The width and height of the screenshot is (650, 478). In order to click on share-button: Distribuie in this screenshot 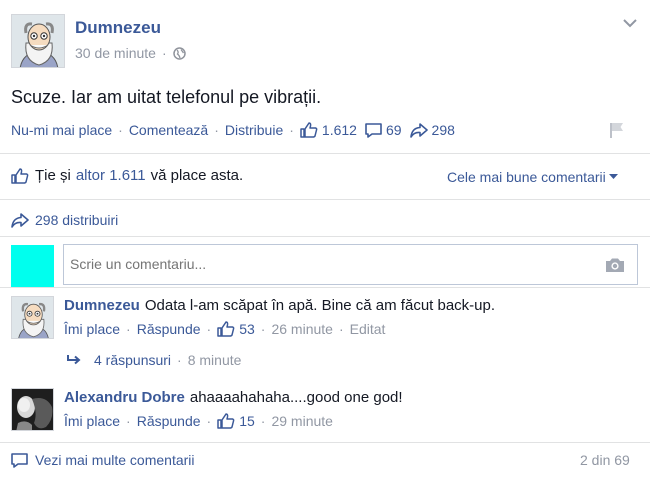, I will do `click(254, 130)`.